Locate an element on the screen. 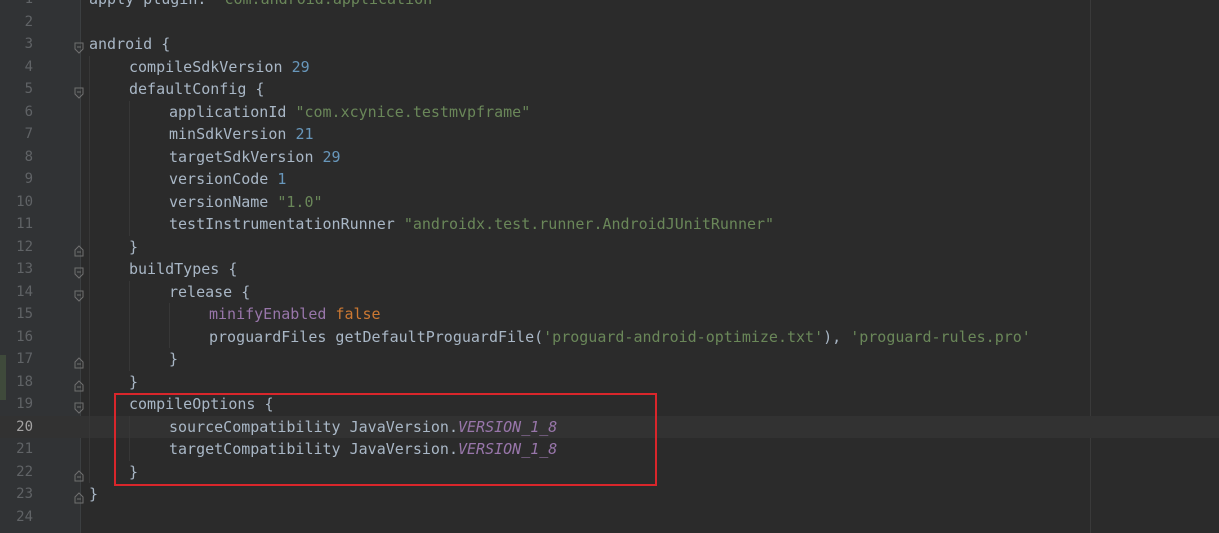 This screenshot has height=533, width=1219. line-number: 2 is located at coordinates (16, 22).